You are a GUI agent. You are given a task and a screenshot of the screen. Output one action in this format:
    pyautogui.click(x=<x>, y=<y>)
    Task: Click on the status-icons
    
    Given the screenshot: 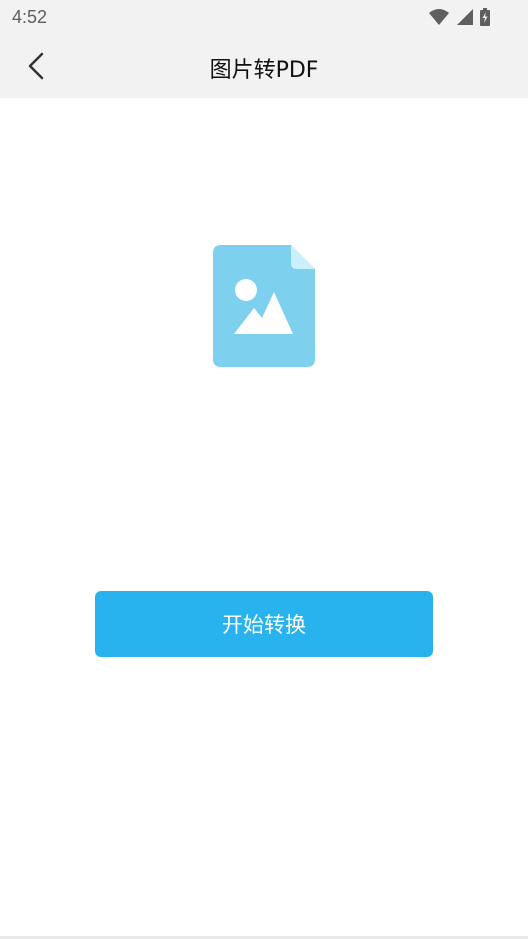 What is the action you would take?
    pyautogui.click(x=459, y=17)
    